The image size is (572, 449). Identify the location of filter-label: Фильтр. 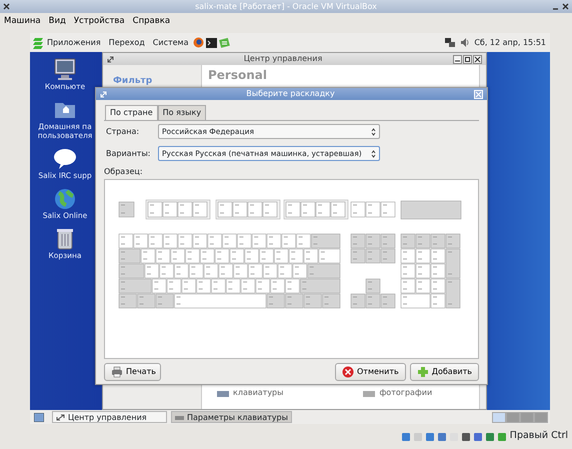
(133, 81).